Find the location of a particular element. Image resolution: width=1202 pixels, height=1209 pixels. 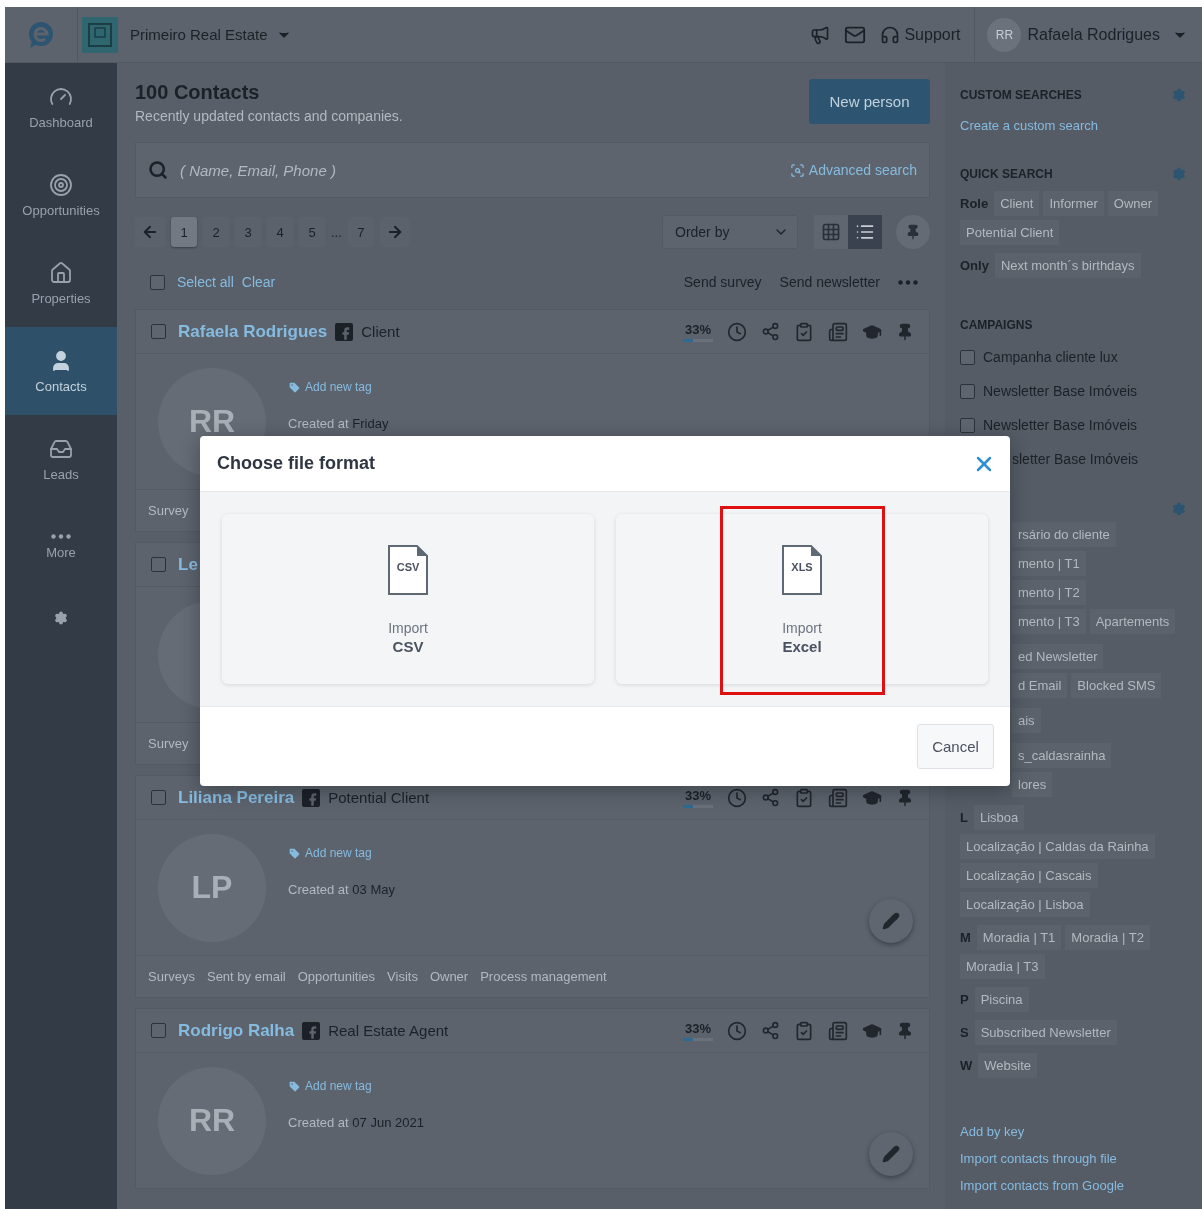

search-field: ( Name, Email, Phone ) Advanced search is located at coordinates (532, 170).